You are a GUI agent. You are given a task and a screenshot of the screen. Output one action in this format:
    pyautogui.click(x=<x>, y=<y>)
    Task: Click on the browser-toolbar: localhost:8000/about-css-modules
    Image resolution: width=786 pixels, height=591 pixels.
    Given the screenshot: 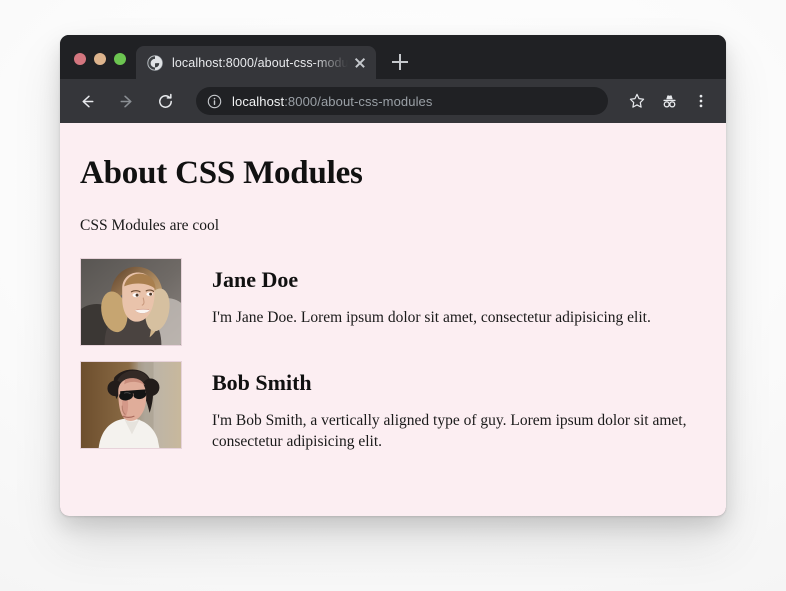 What is the action you would take?
    pyautogui.click(x=393, y=101)
    